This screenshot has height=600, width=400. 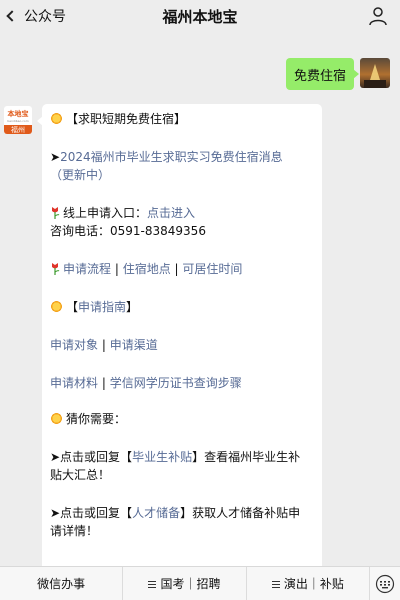 What do you see at coordinates (45, 17) in the screenshot?
I see `back-label: 公众号` at bounding box center [45, 17].